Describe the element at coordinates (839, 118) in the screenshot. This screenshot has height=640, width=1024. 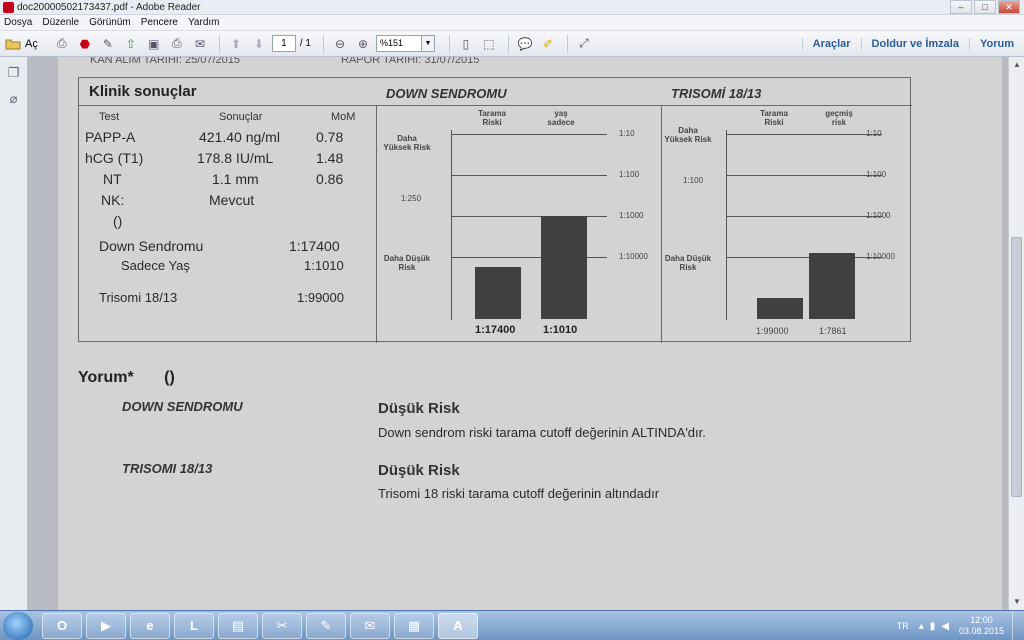
I see `trisomy-col2-label: geçmiş risk` at that location.